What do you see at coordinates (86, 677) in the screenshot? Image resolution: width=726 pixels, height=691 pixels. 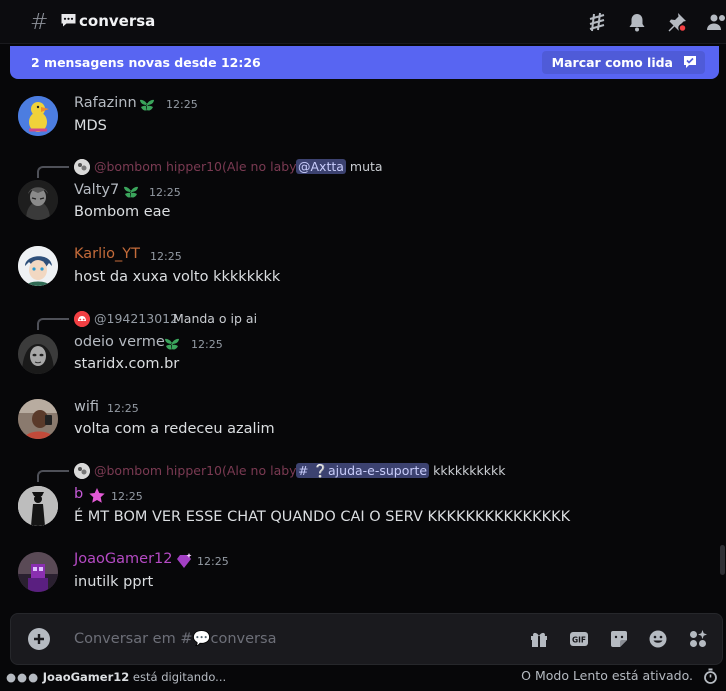 I see `typing-user: JoaoGamer12` at bounding box center [86, 677].